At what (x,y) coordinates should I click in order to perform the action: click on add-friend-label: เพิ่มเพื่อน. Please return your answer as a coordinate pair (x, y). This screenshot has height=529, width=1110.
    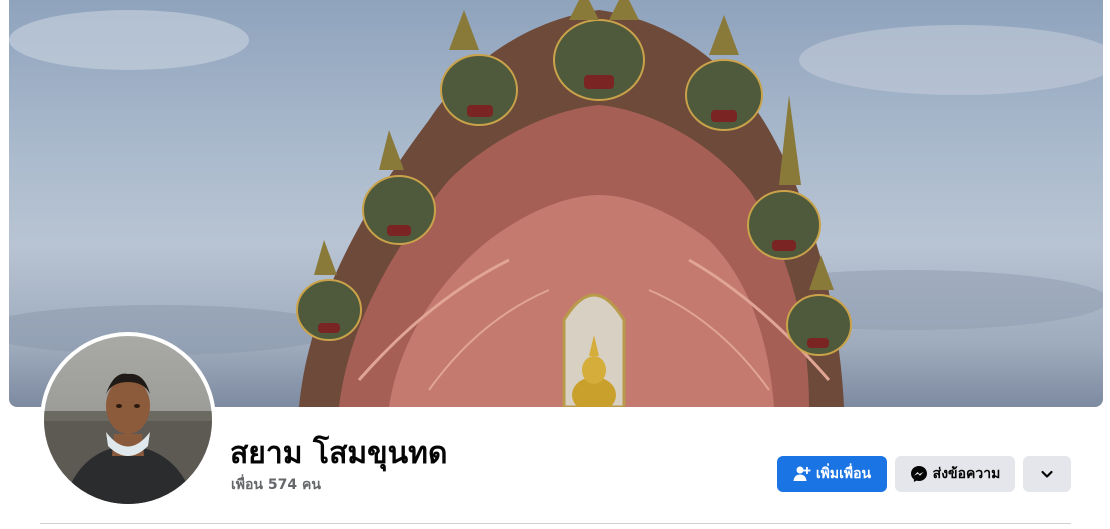
    Looking at the image, I should click on (843, 474).